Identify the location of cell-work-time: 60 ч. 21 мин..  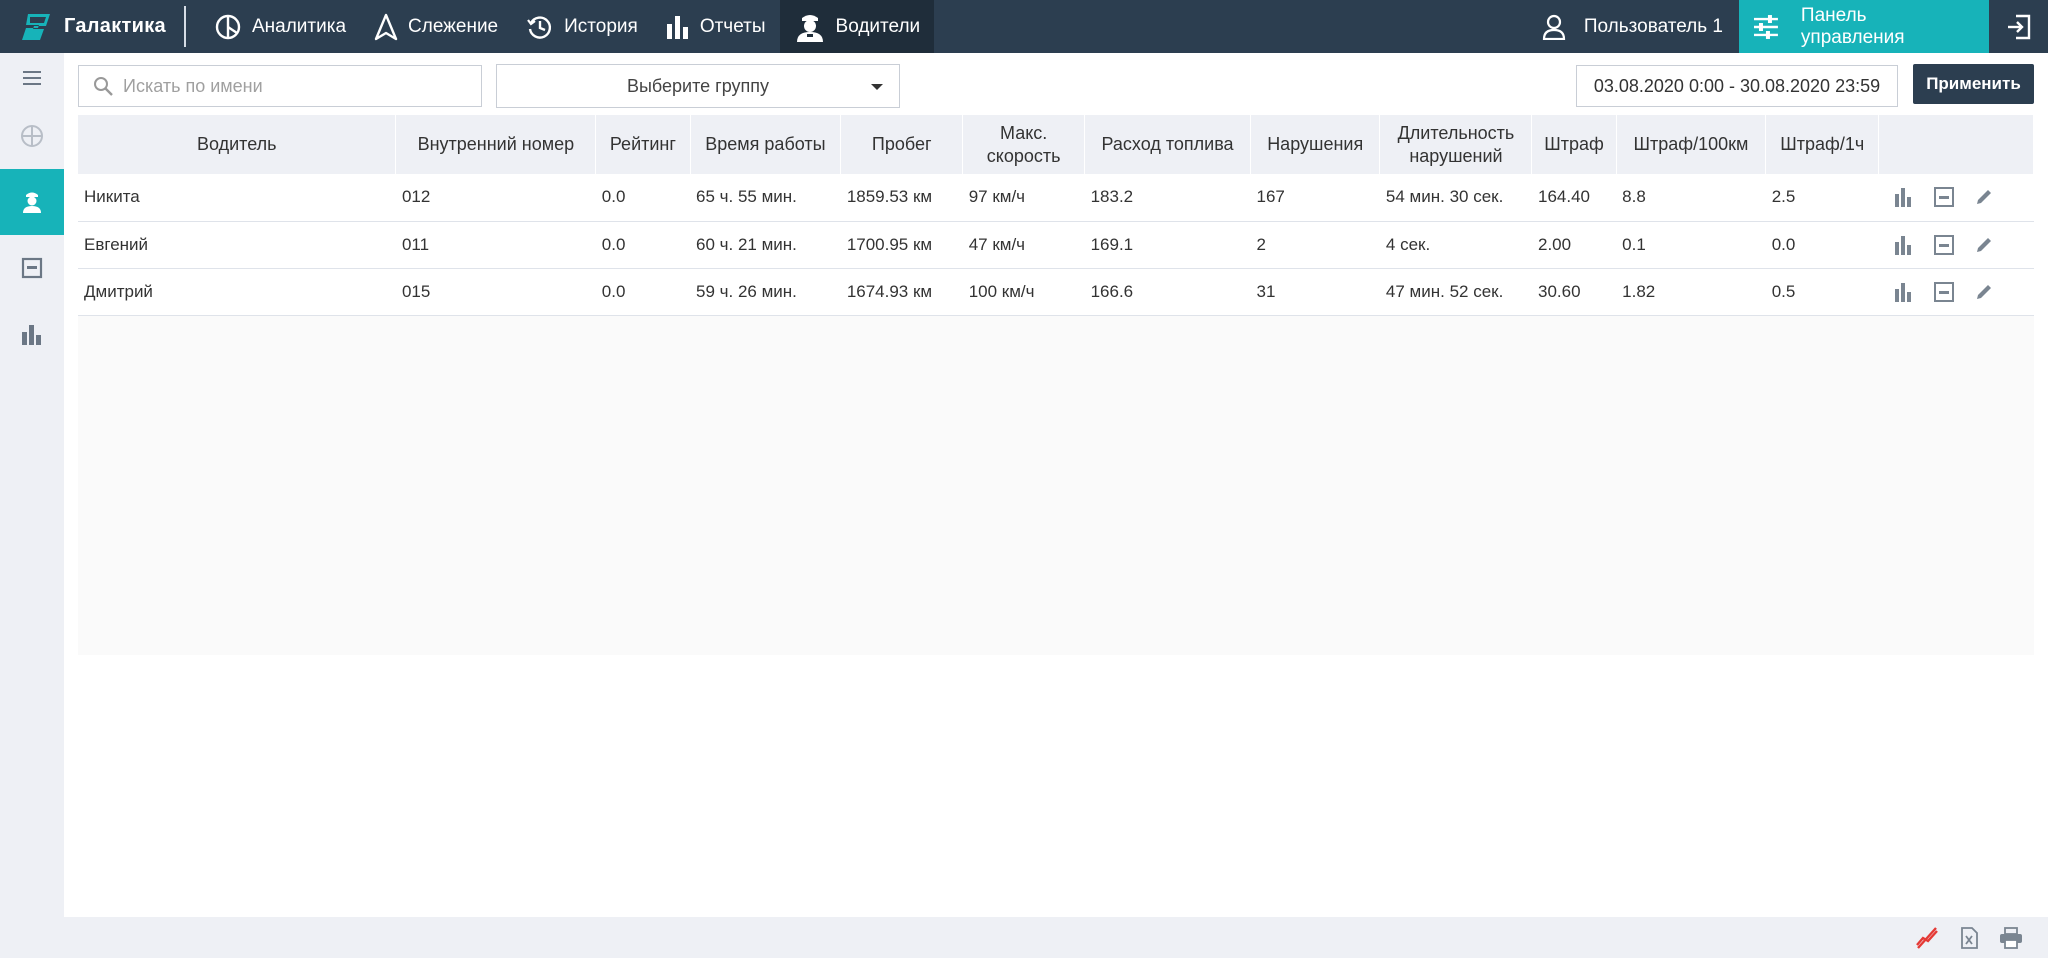
(765, 245).